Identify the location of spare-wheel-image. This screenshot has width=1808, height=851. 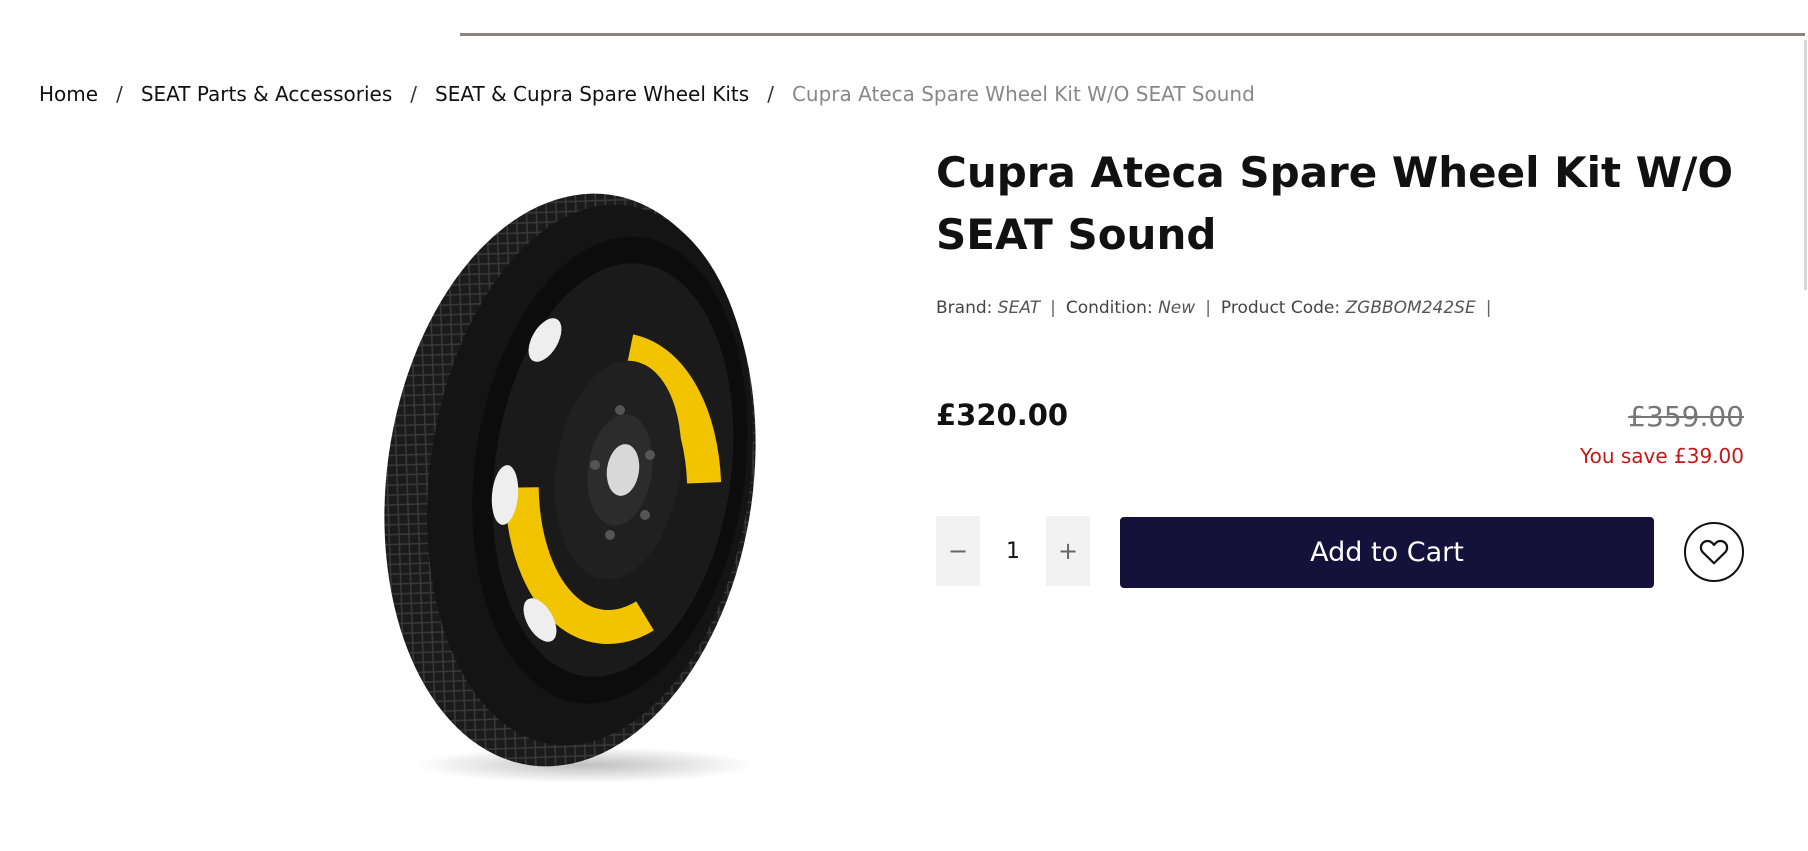
(570, 488).